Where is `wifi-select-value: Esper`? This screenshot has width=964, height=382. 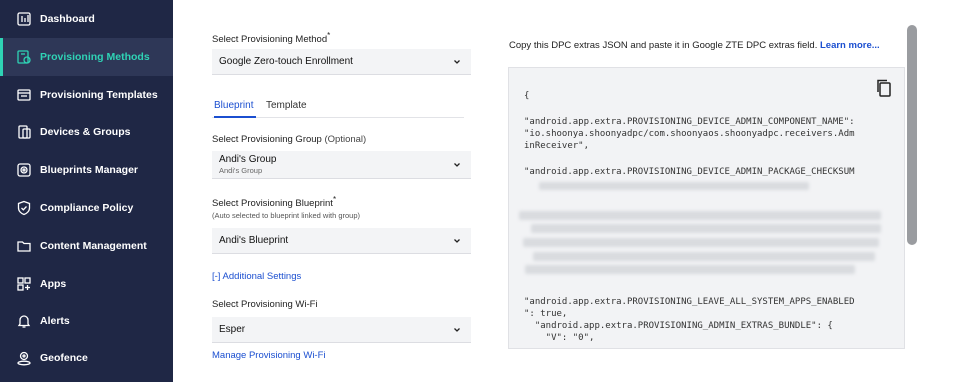 wifi-select-value: Esper is located at coordinates (232, 329).